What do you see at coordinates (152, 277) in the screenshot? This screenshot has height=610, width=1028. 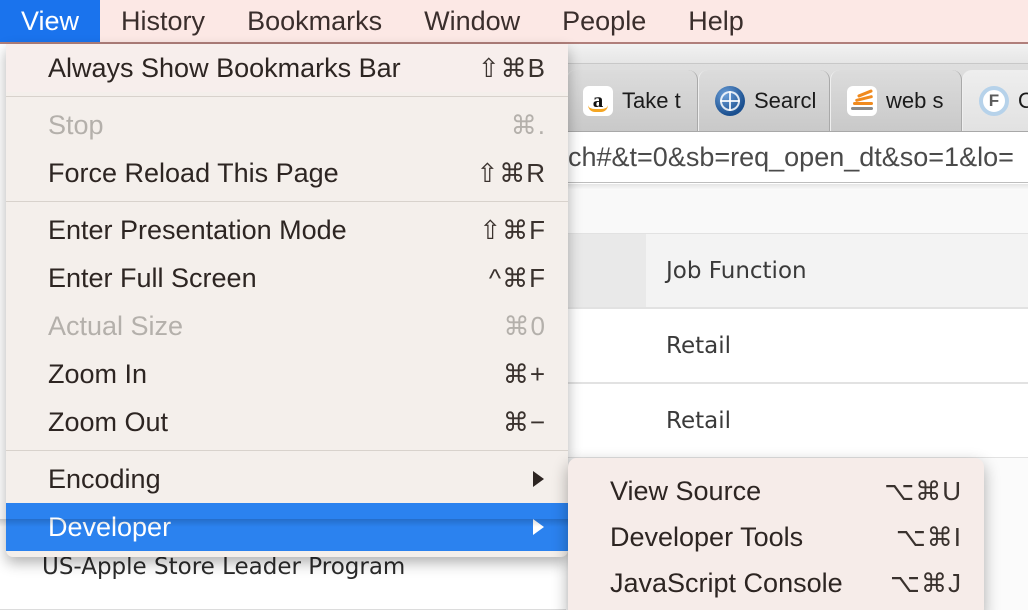 I see `menu-item-label: Enter Full Screen` at bounding box center [152, 277].